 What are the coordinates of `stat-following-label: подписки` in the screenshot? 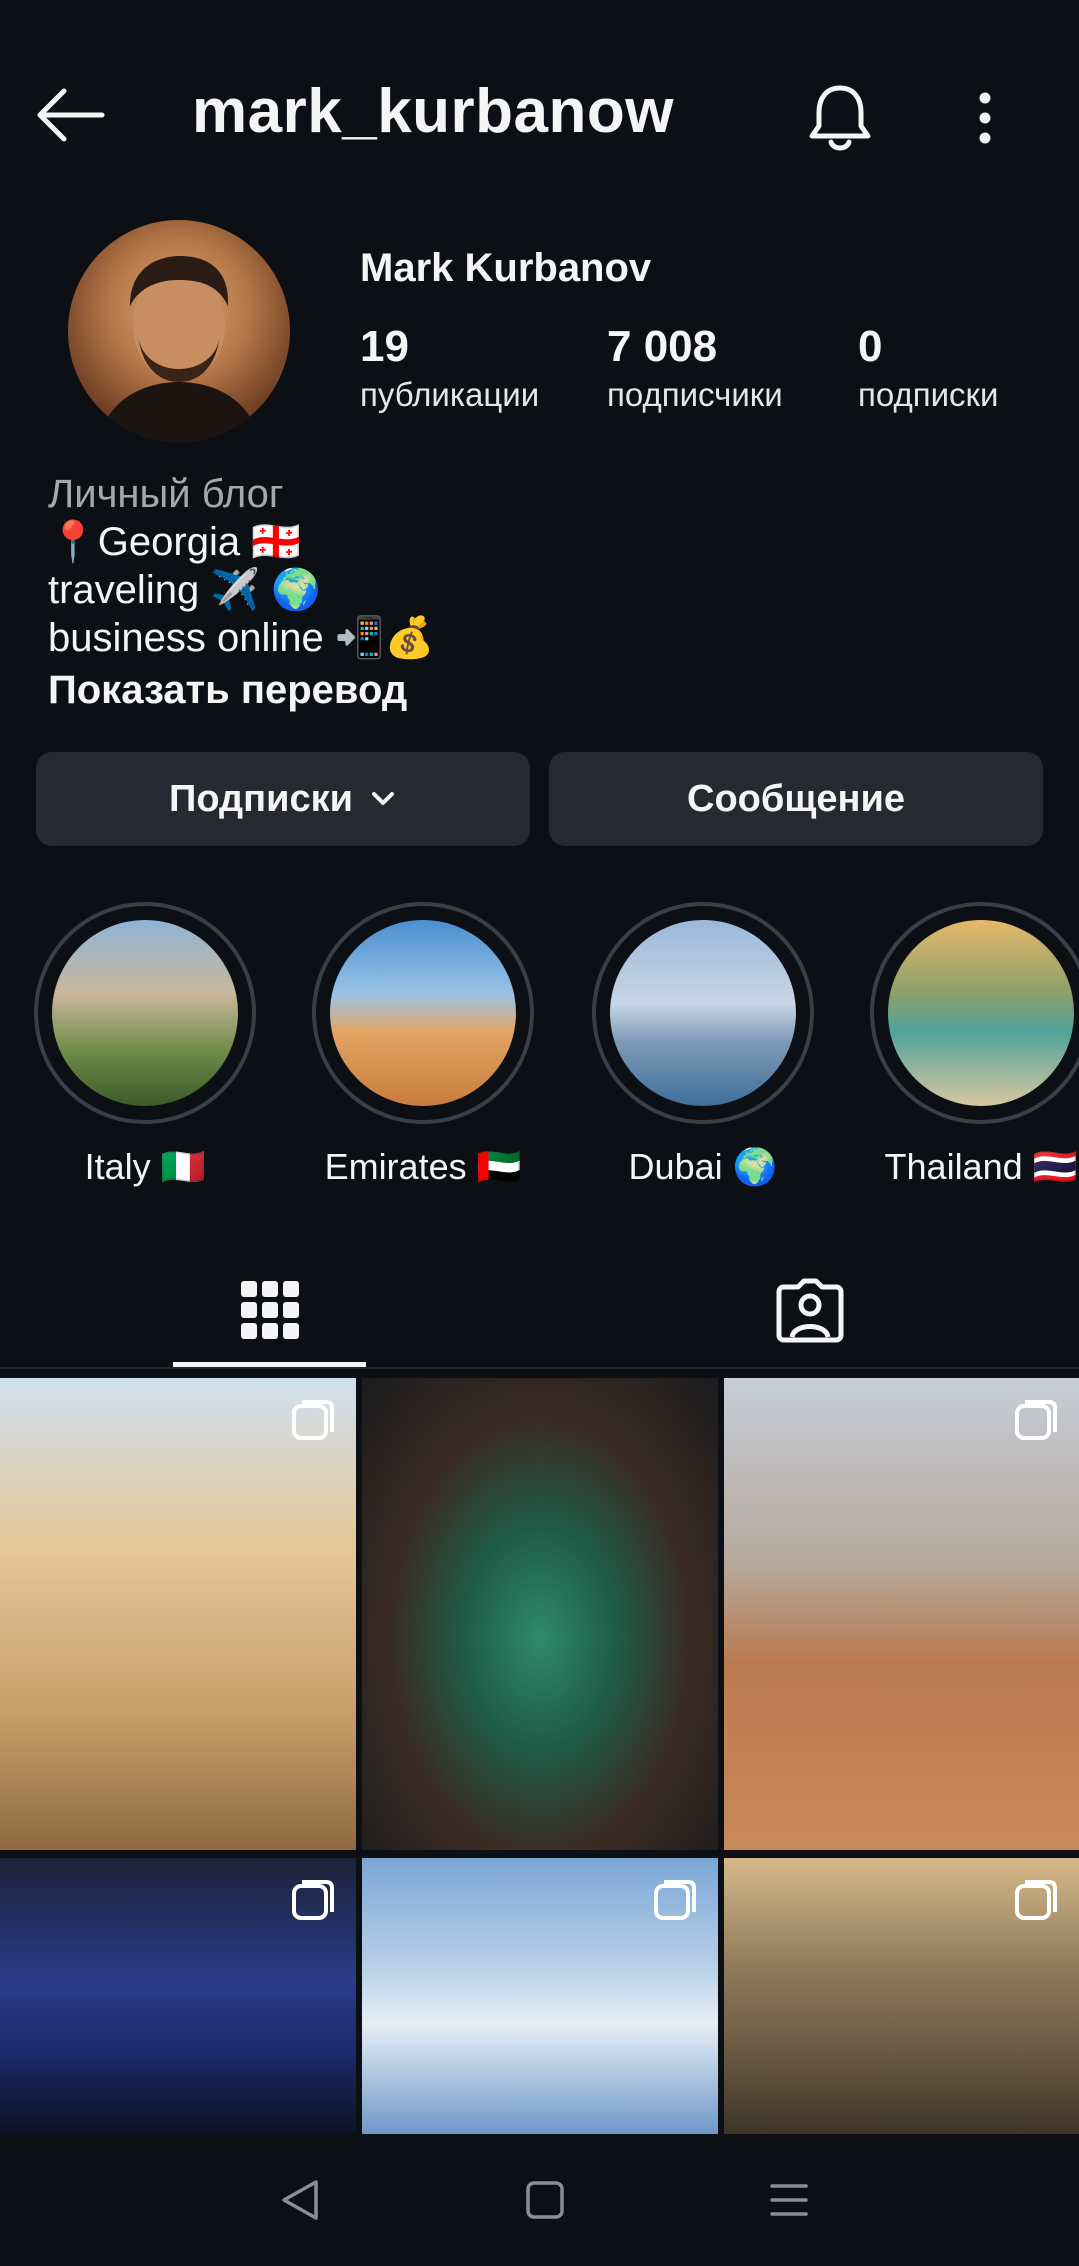 It's located at (928, 394).